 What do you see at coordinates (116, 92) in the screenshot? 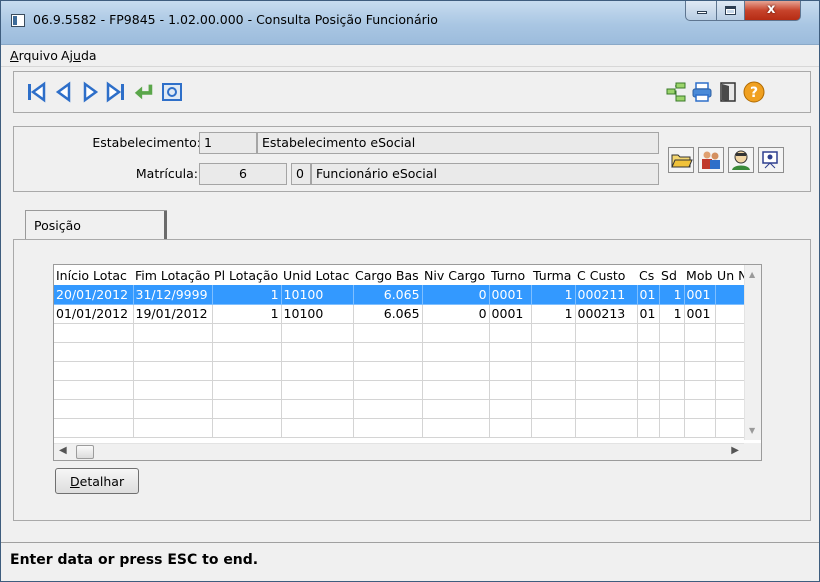
I see `last-record-icon` at bounding box center [116, 92].